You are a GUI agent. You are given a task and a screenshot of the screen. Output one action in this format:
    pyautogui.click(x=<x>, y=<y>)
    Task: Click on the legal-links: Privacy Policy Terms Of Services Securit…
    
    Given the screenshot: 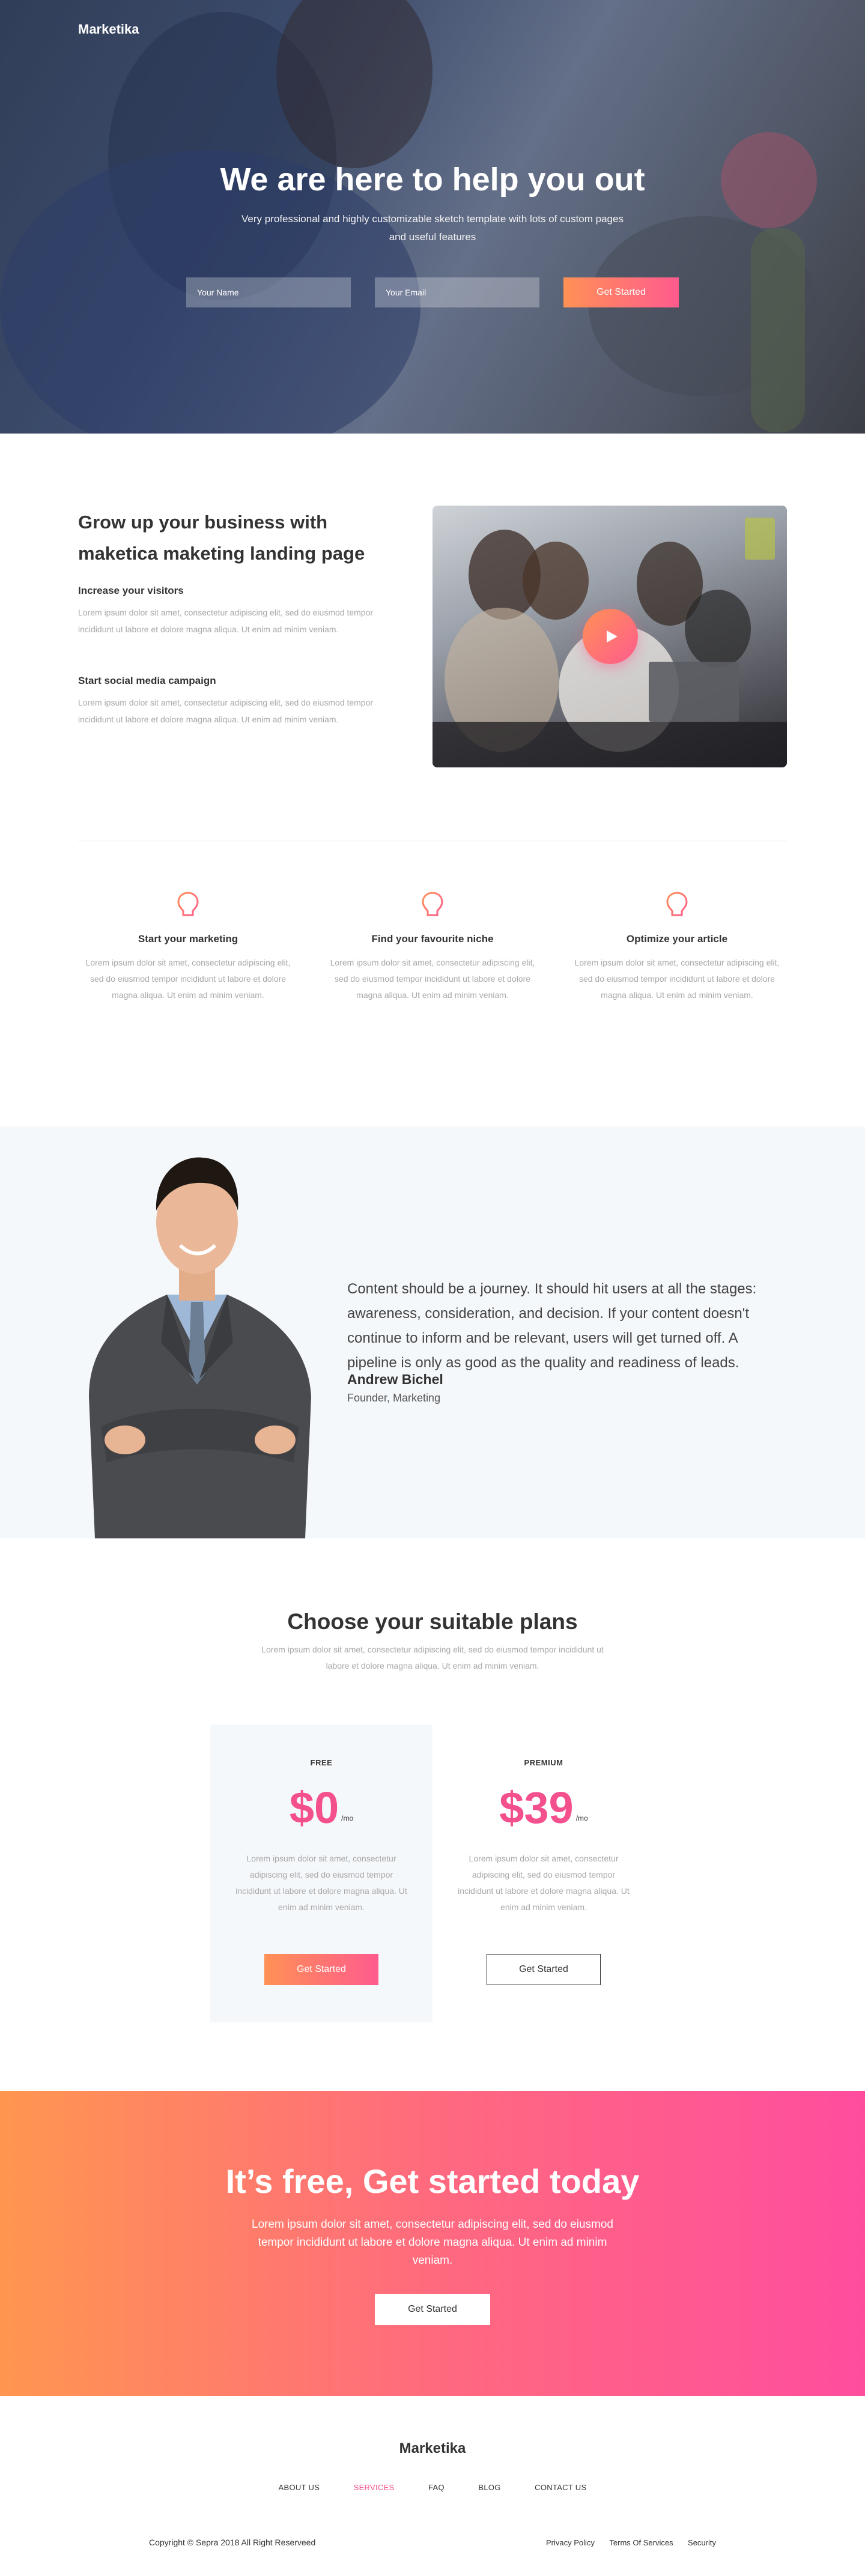 What is the action you would take?
    pyautogui.click(x=625, y=2543)
    